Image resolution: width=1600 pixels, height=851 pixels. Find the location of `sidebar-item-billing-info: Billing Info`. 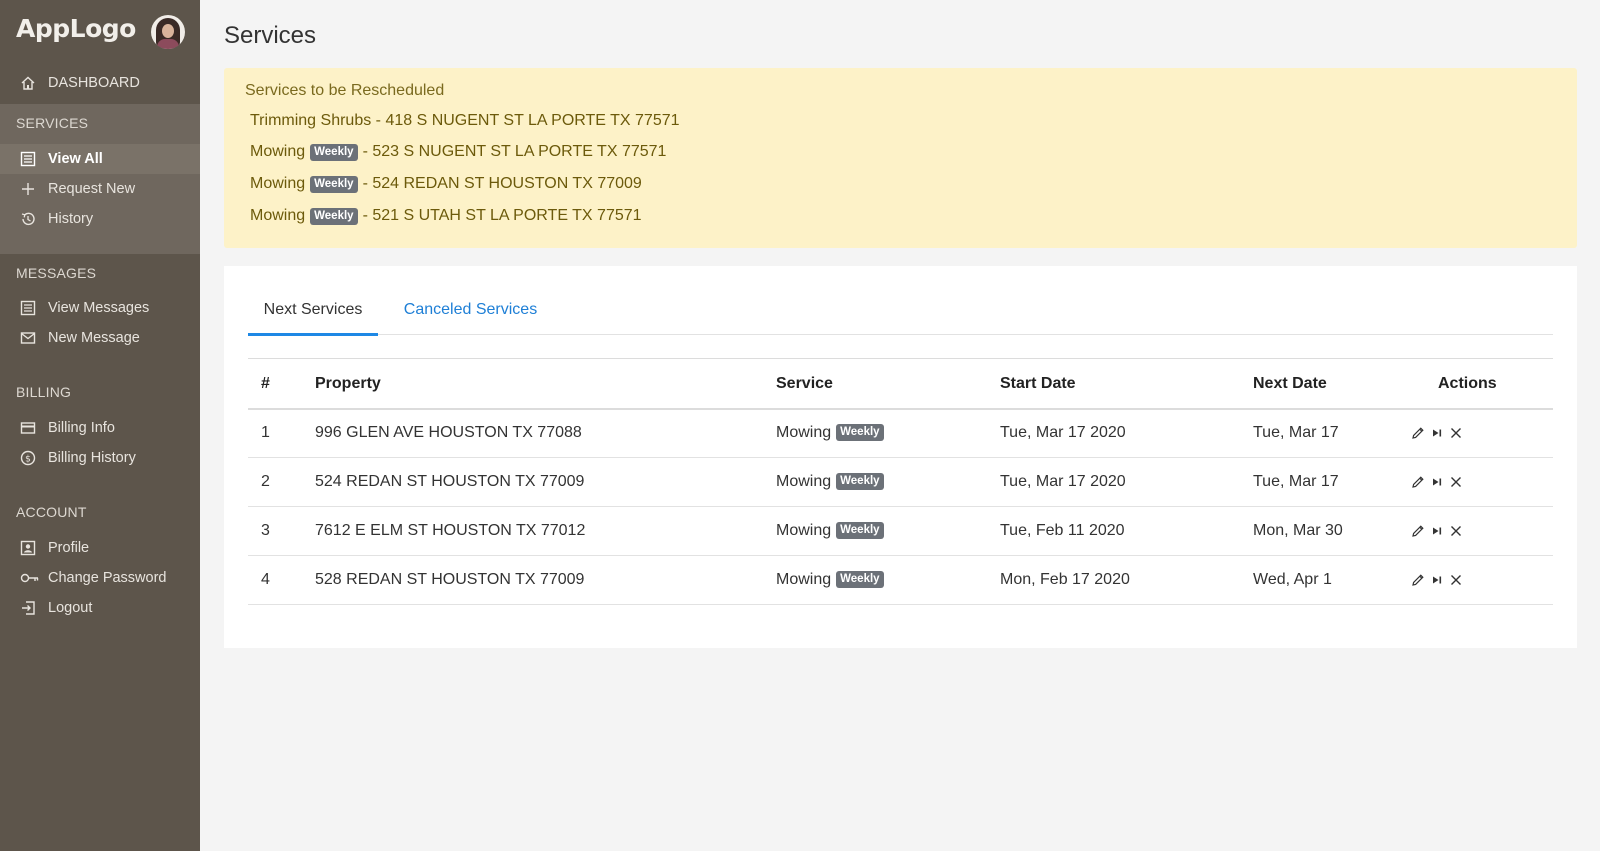

sidebar-item-billing-info: Billing Info is located at coordinates (100, 428).